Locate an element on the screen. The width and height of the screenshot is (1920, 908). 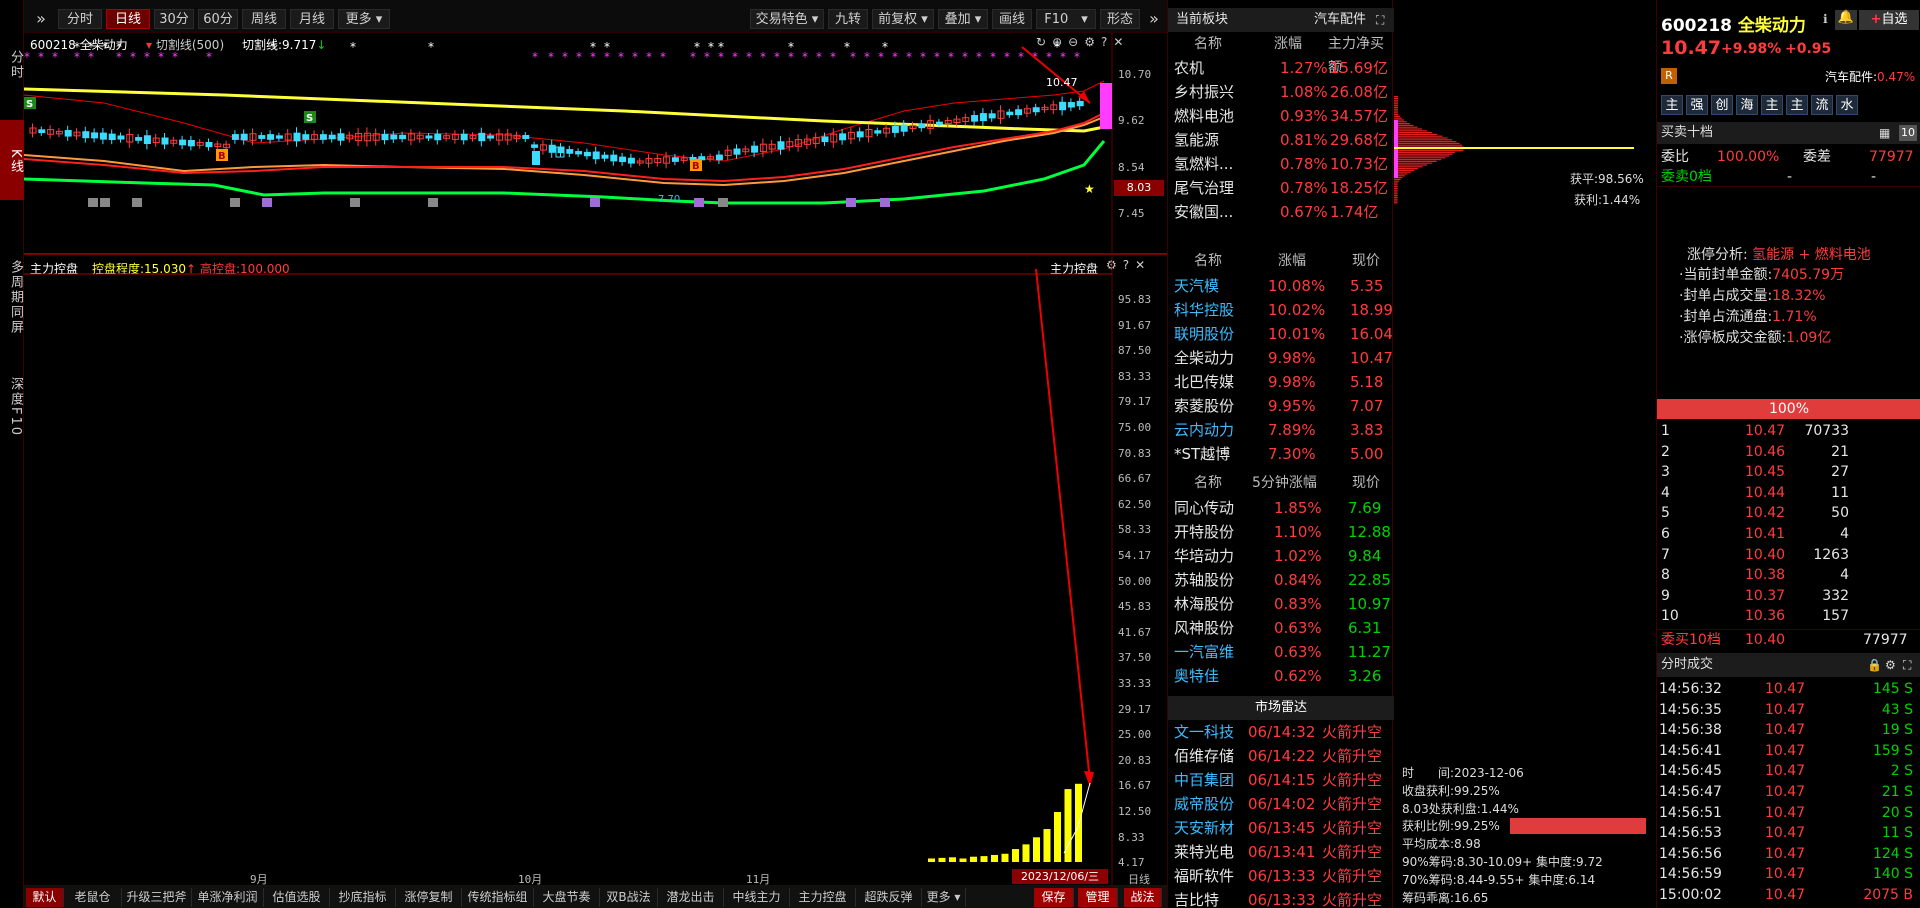
sector-row: 氢燃料... 0.78% 10.73亿 is located at coordinates (1281, 164).